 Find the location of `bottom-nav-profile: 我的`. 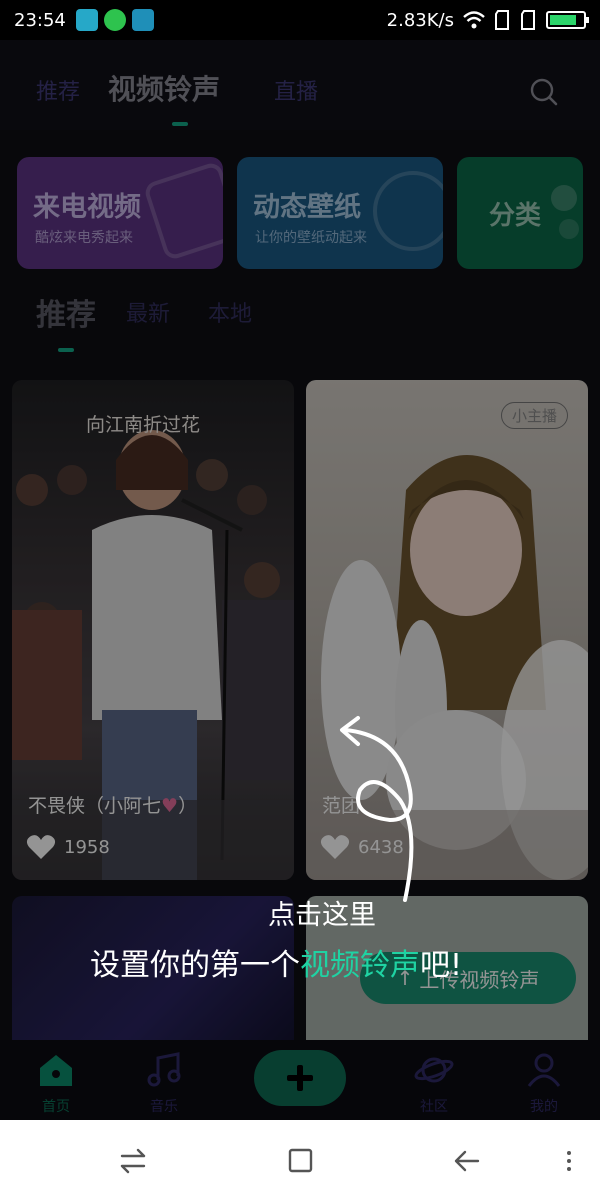

bottom-nav-profile: 我的 is located at coordinates (544, 1084).